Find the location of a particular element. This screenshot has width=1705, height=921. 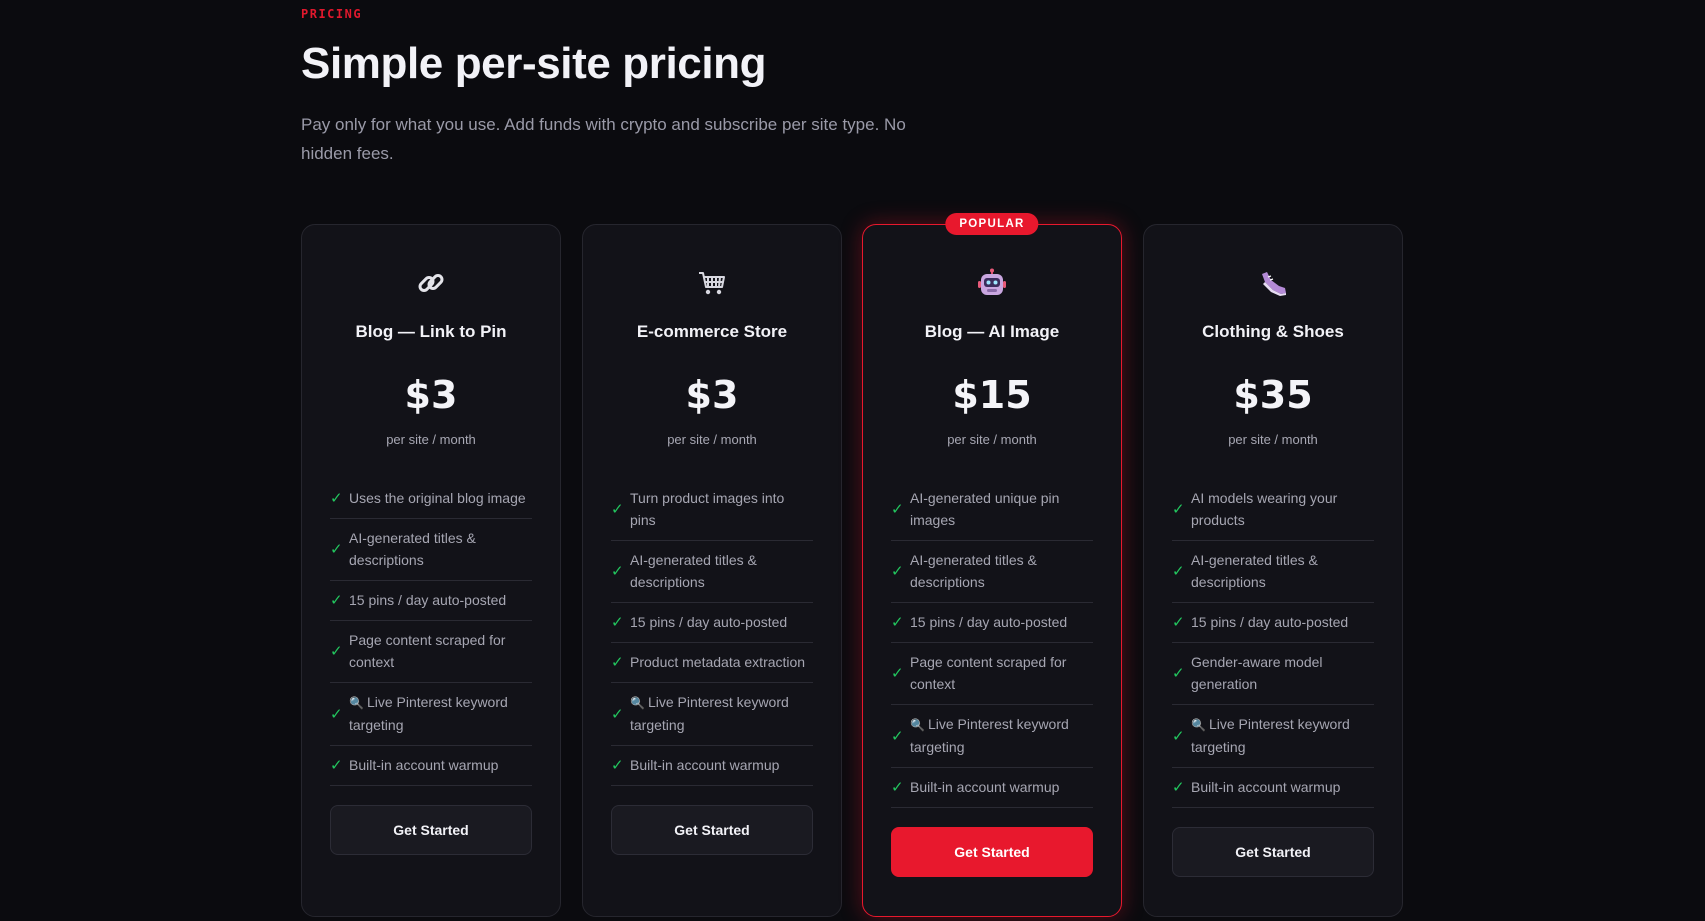

sneaker-icon is located at coordinates (1273, 283).